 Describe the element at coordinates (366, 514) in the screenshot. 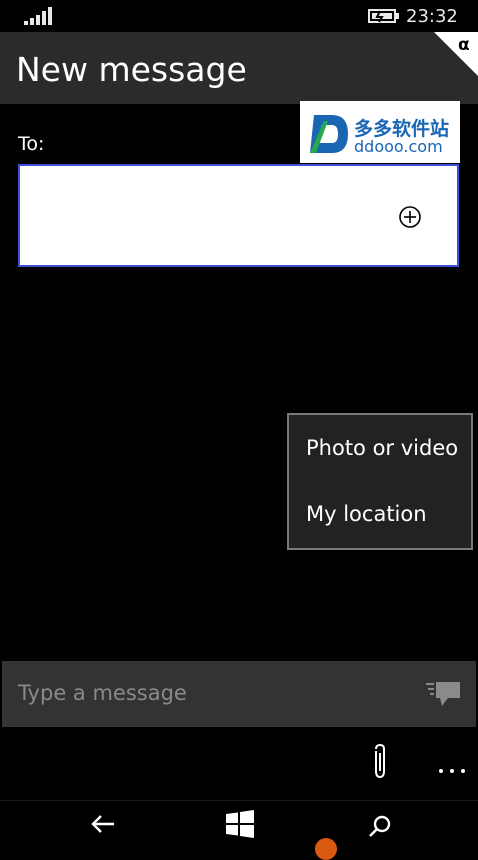

I see `menu-item-my-location: My location` at that location.